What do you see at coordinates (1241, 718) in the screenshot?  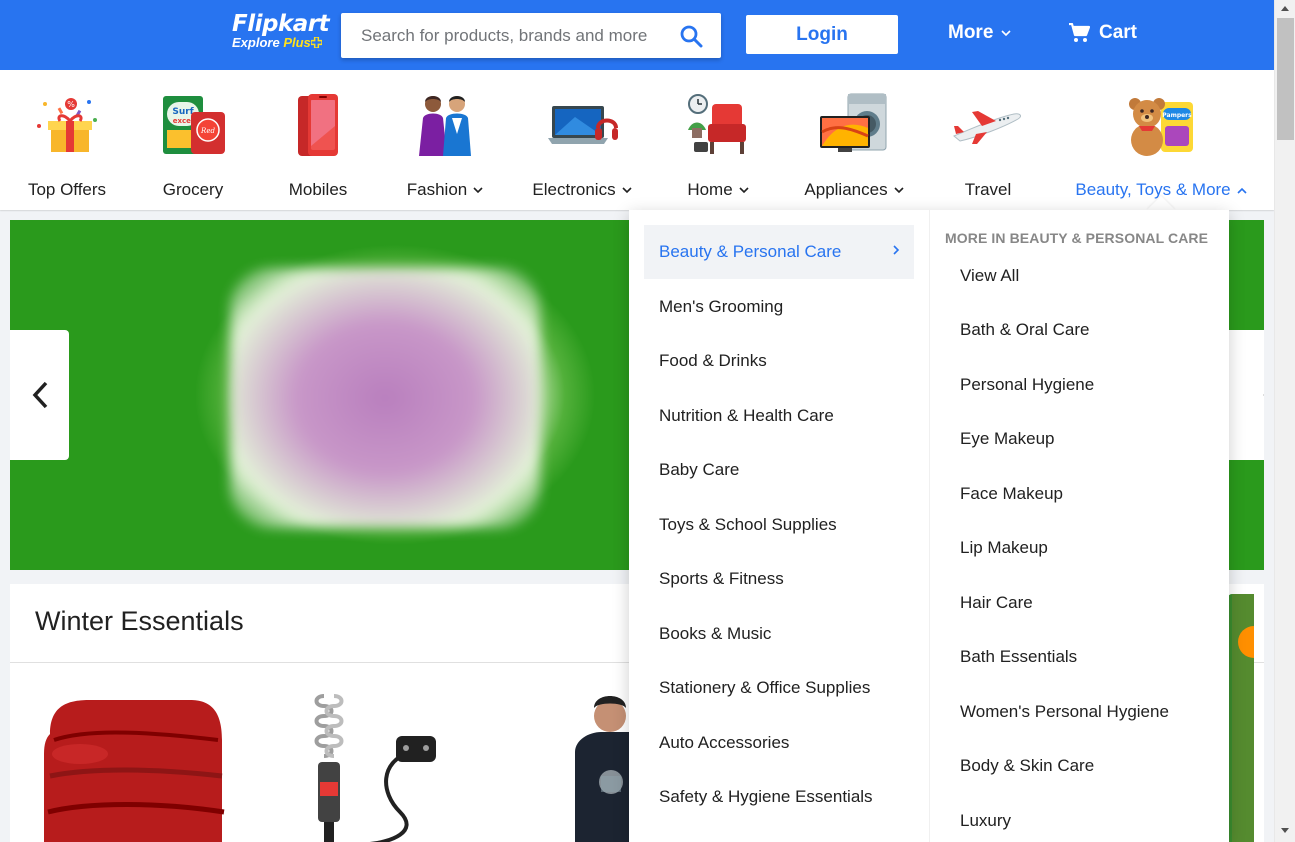 I see `side-banner` at bounding box center [1241, 718].